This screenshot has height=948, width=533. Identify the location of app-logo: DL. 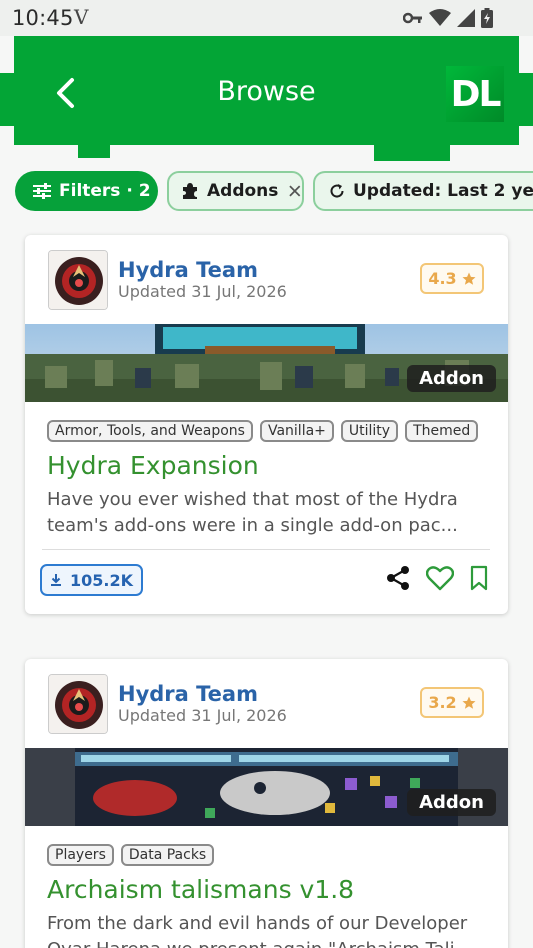
(475, 94).